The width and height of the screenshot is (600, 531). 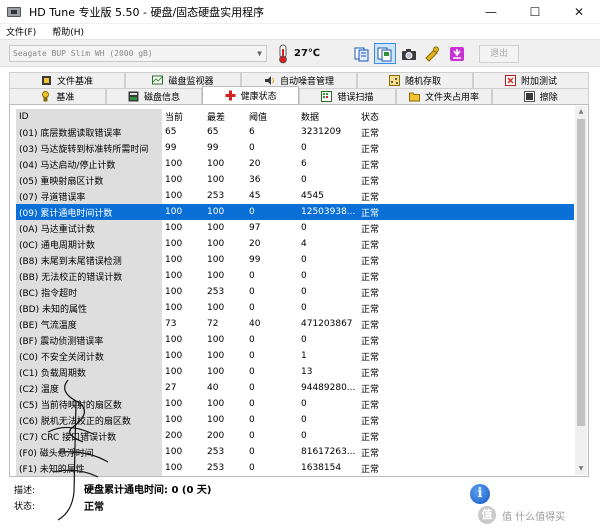 What do you see at coordinates (321, 468) in the screenshot?
I see `cell-data: 1638154` at bounding box center [321, 468].